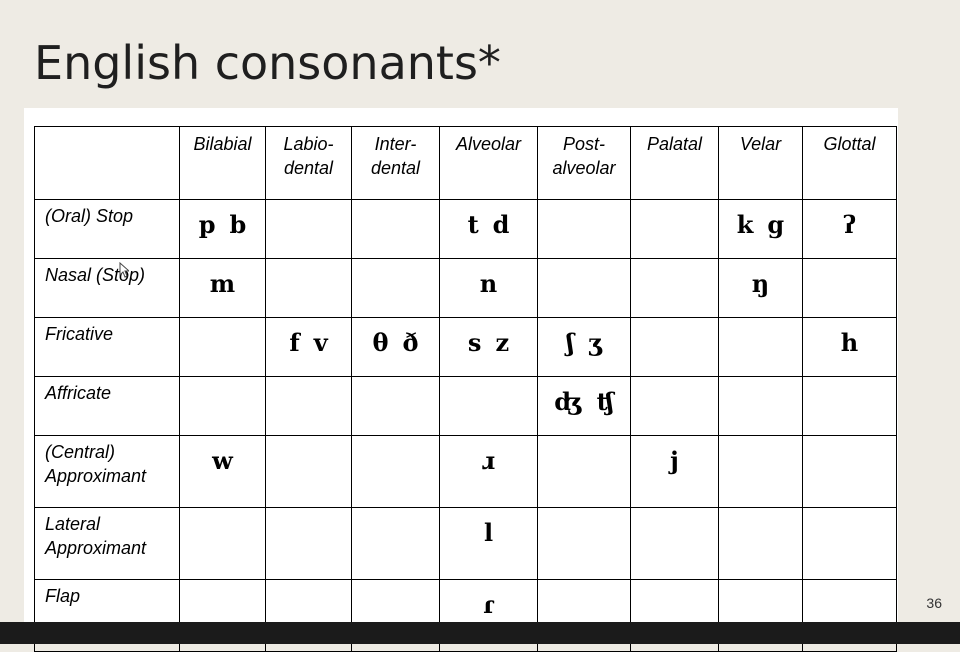 This screenshot has width=960, height=652. What do you see at coordinates (760, 229) in the screenshot?
I see `phoneme-cell: kg` at bounding box center [760, 229].